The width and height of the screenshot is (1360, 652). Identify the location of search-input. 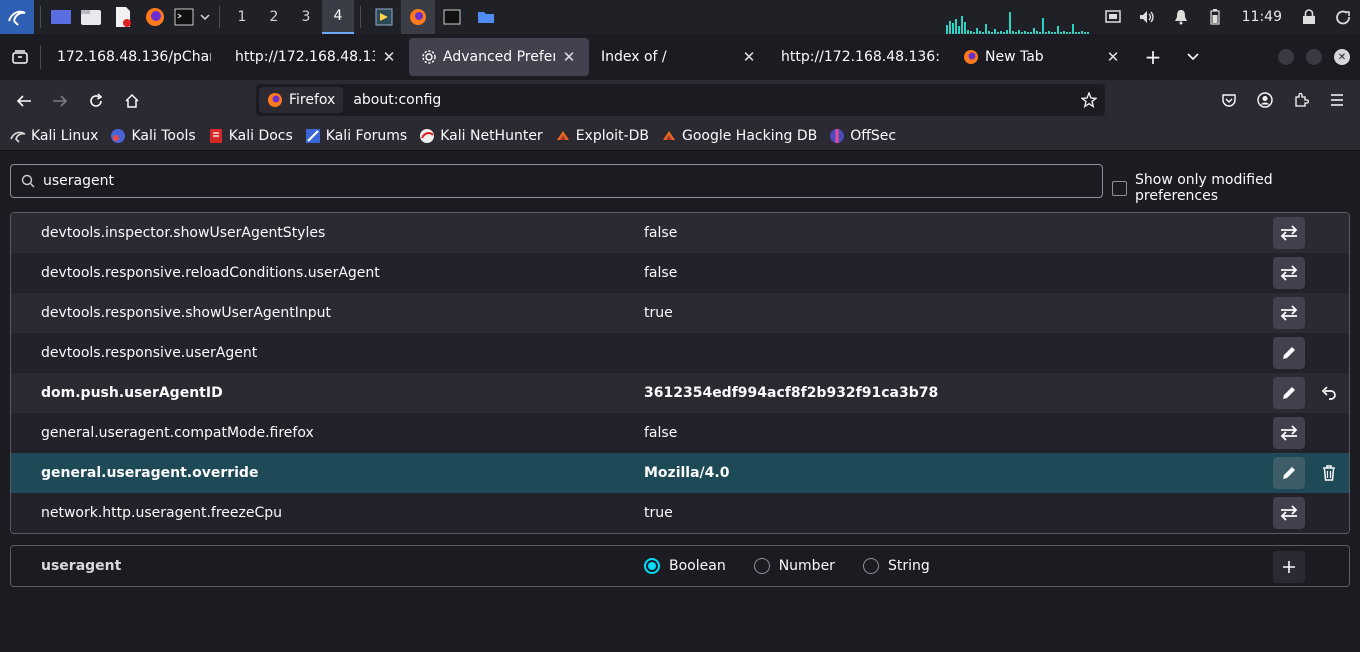
(493, 181).